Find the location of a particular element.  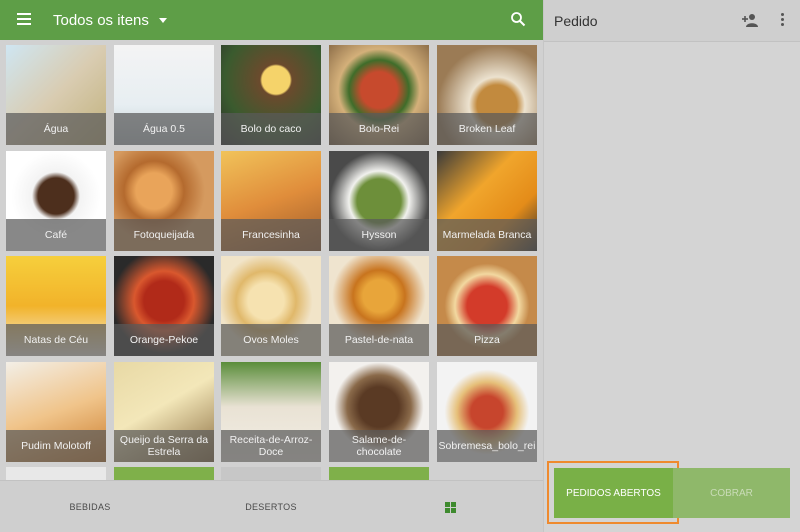

product-label: Sobremesa_bolo_rei is located at coordinates (487, 446).